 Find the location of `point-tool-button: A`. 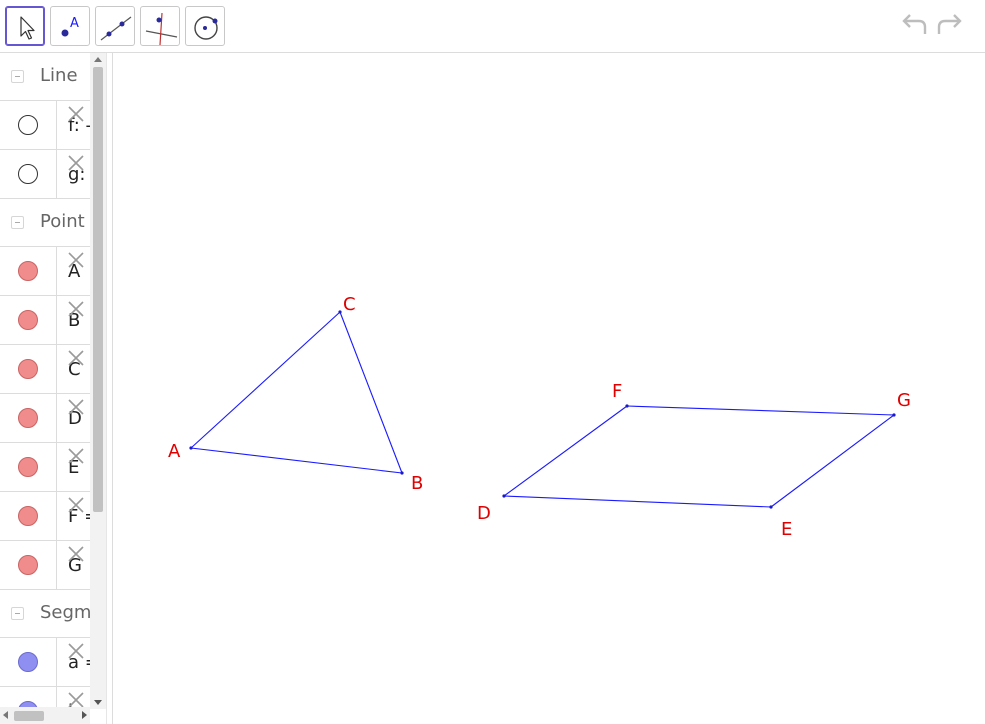

point-tool-button: A is located at coordinates (70, 26).